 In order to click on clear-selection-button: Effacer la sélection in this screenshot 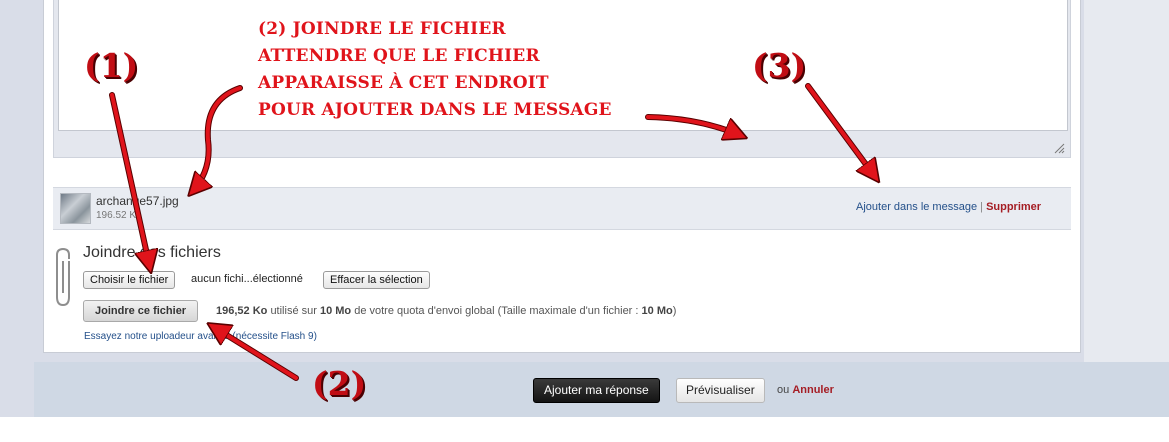, I will do `click(376, 280)`.